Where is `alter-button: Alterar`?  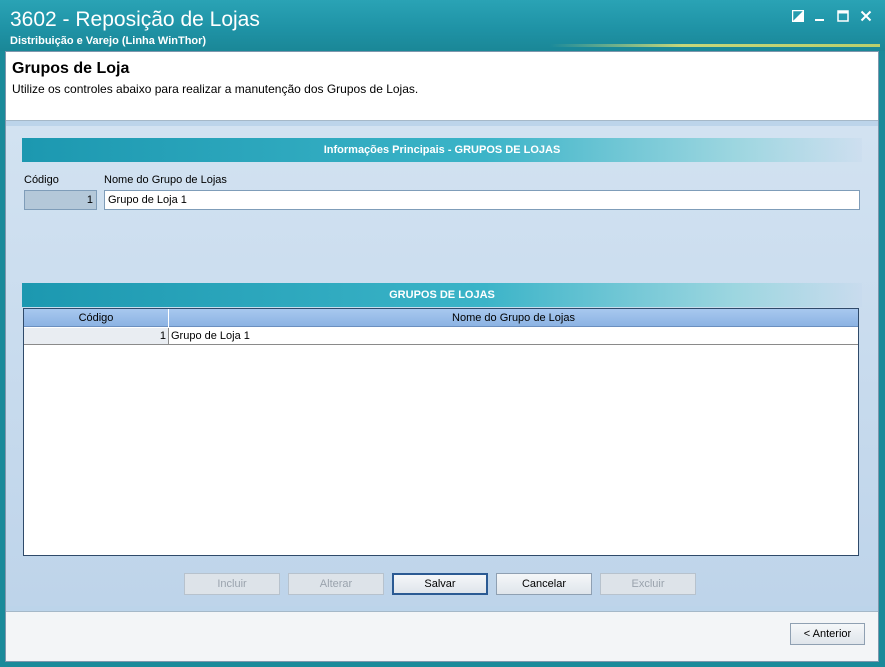
alter-button: Alterar is located at coordinates (336, 584).